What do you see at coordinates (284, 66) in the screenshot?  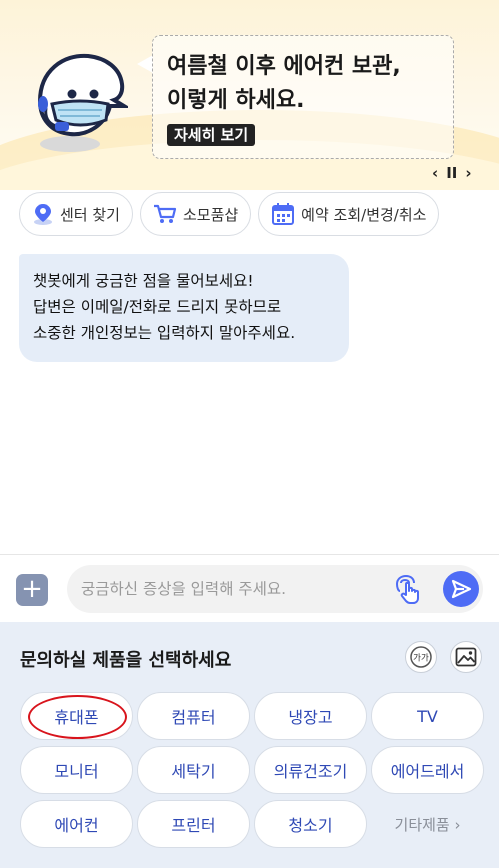 I see `banner-title-line1: 여름철 이후 에어컨 보관,` at bounding box center [284, 66].